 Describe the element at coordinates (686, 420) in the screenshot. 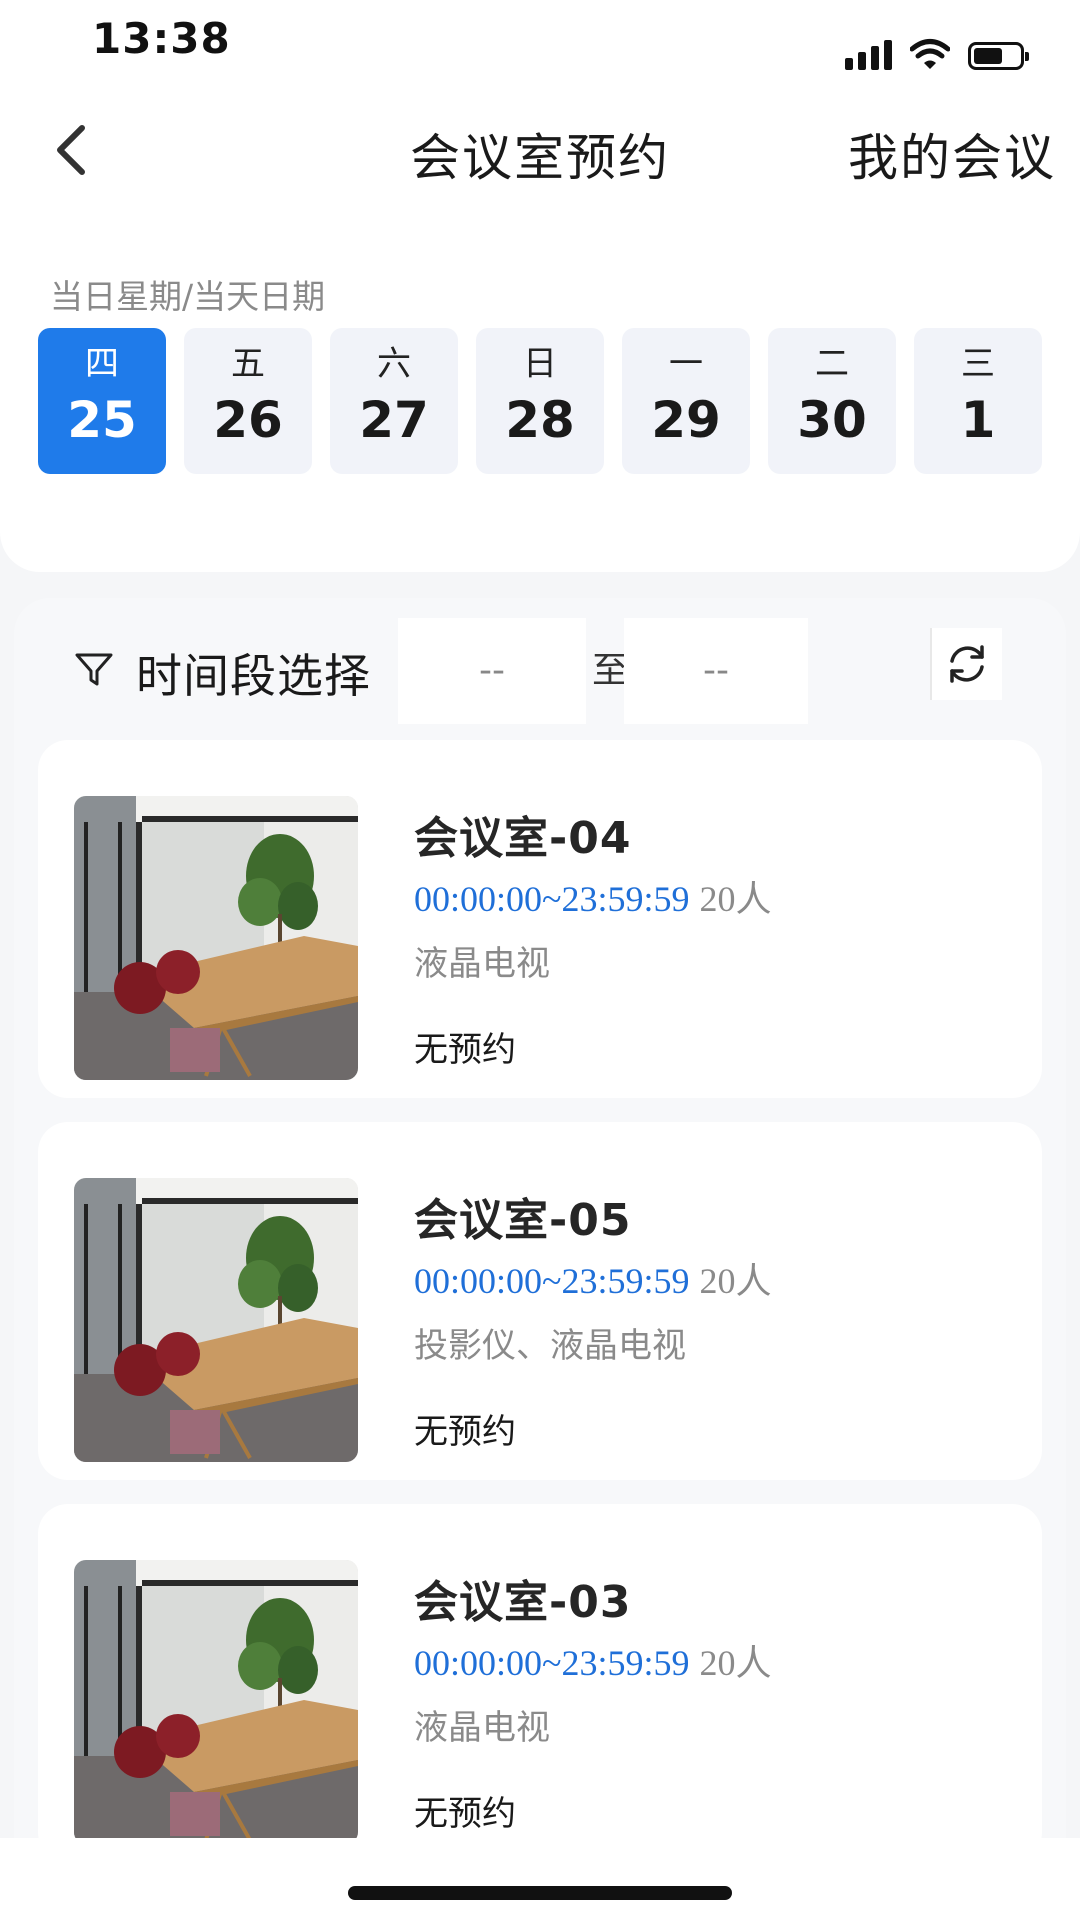

I see `date-chip-day: 29` at that location.